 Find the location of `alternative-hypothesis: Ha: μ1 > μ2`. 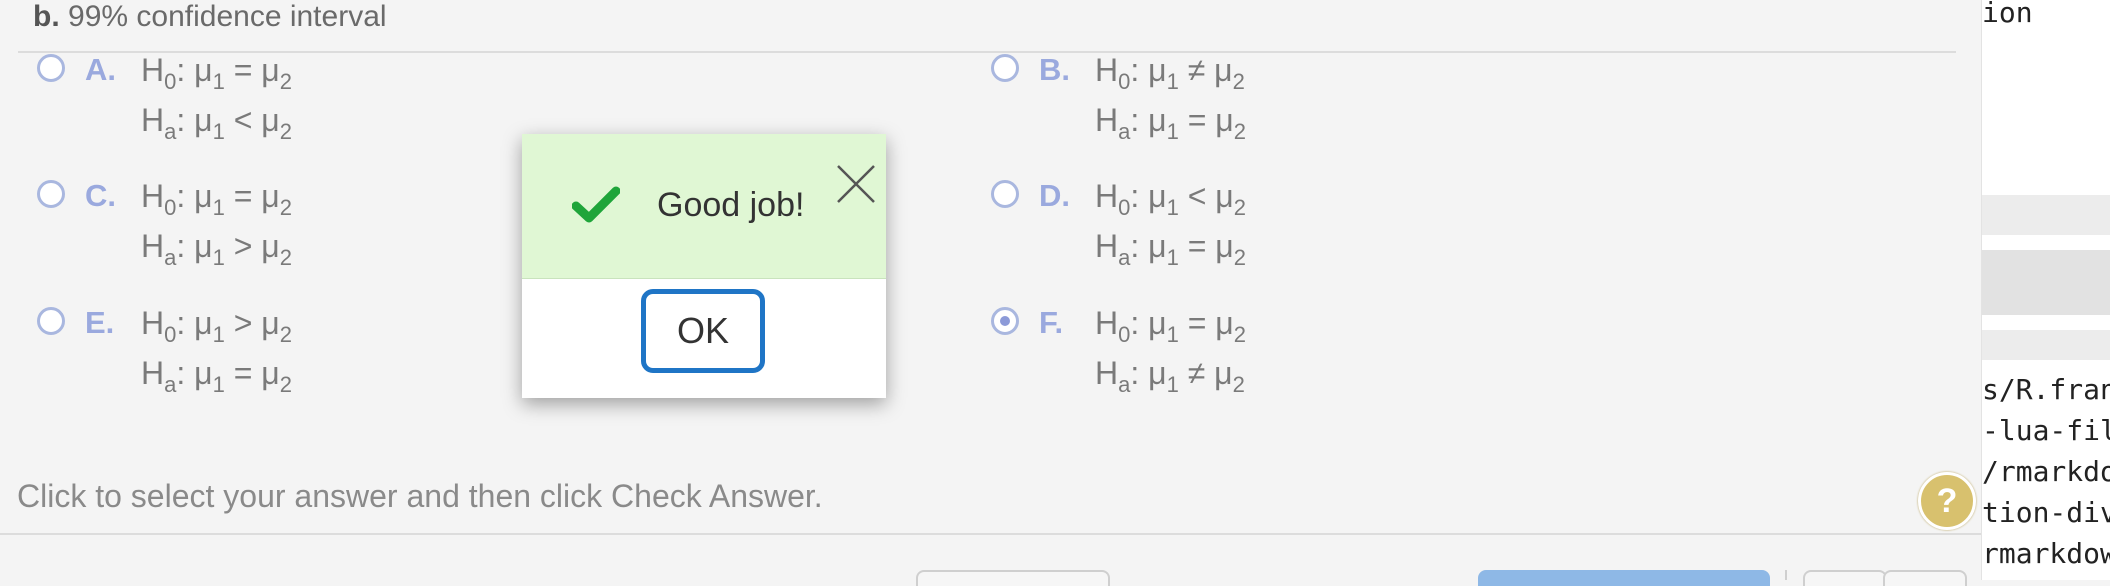

alternative-hypothesis: Ha: μ1 > μ2 is located at coordinates (216, 249).